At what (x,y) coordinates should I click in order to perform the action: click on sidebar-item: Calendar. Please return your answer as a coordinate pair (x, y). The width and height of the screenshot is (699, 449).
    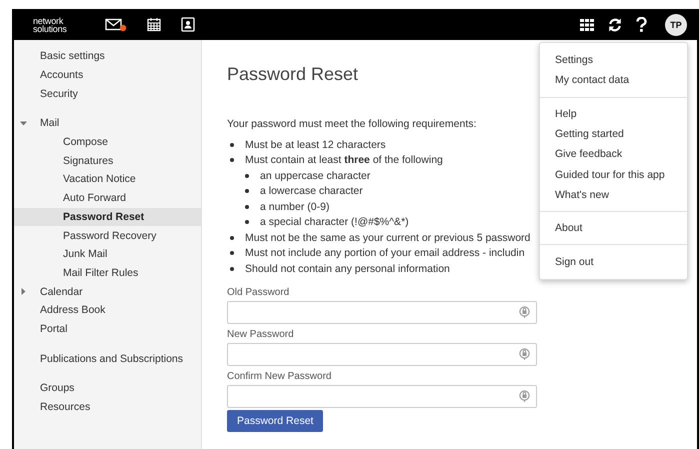
    Looking at the image, I should click on (107, 291).